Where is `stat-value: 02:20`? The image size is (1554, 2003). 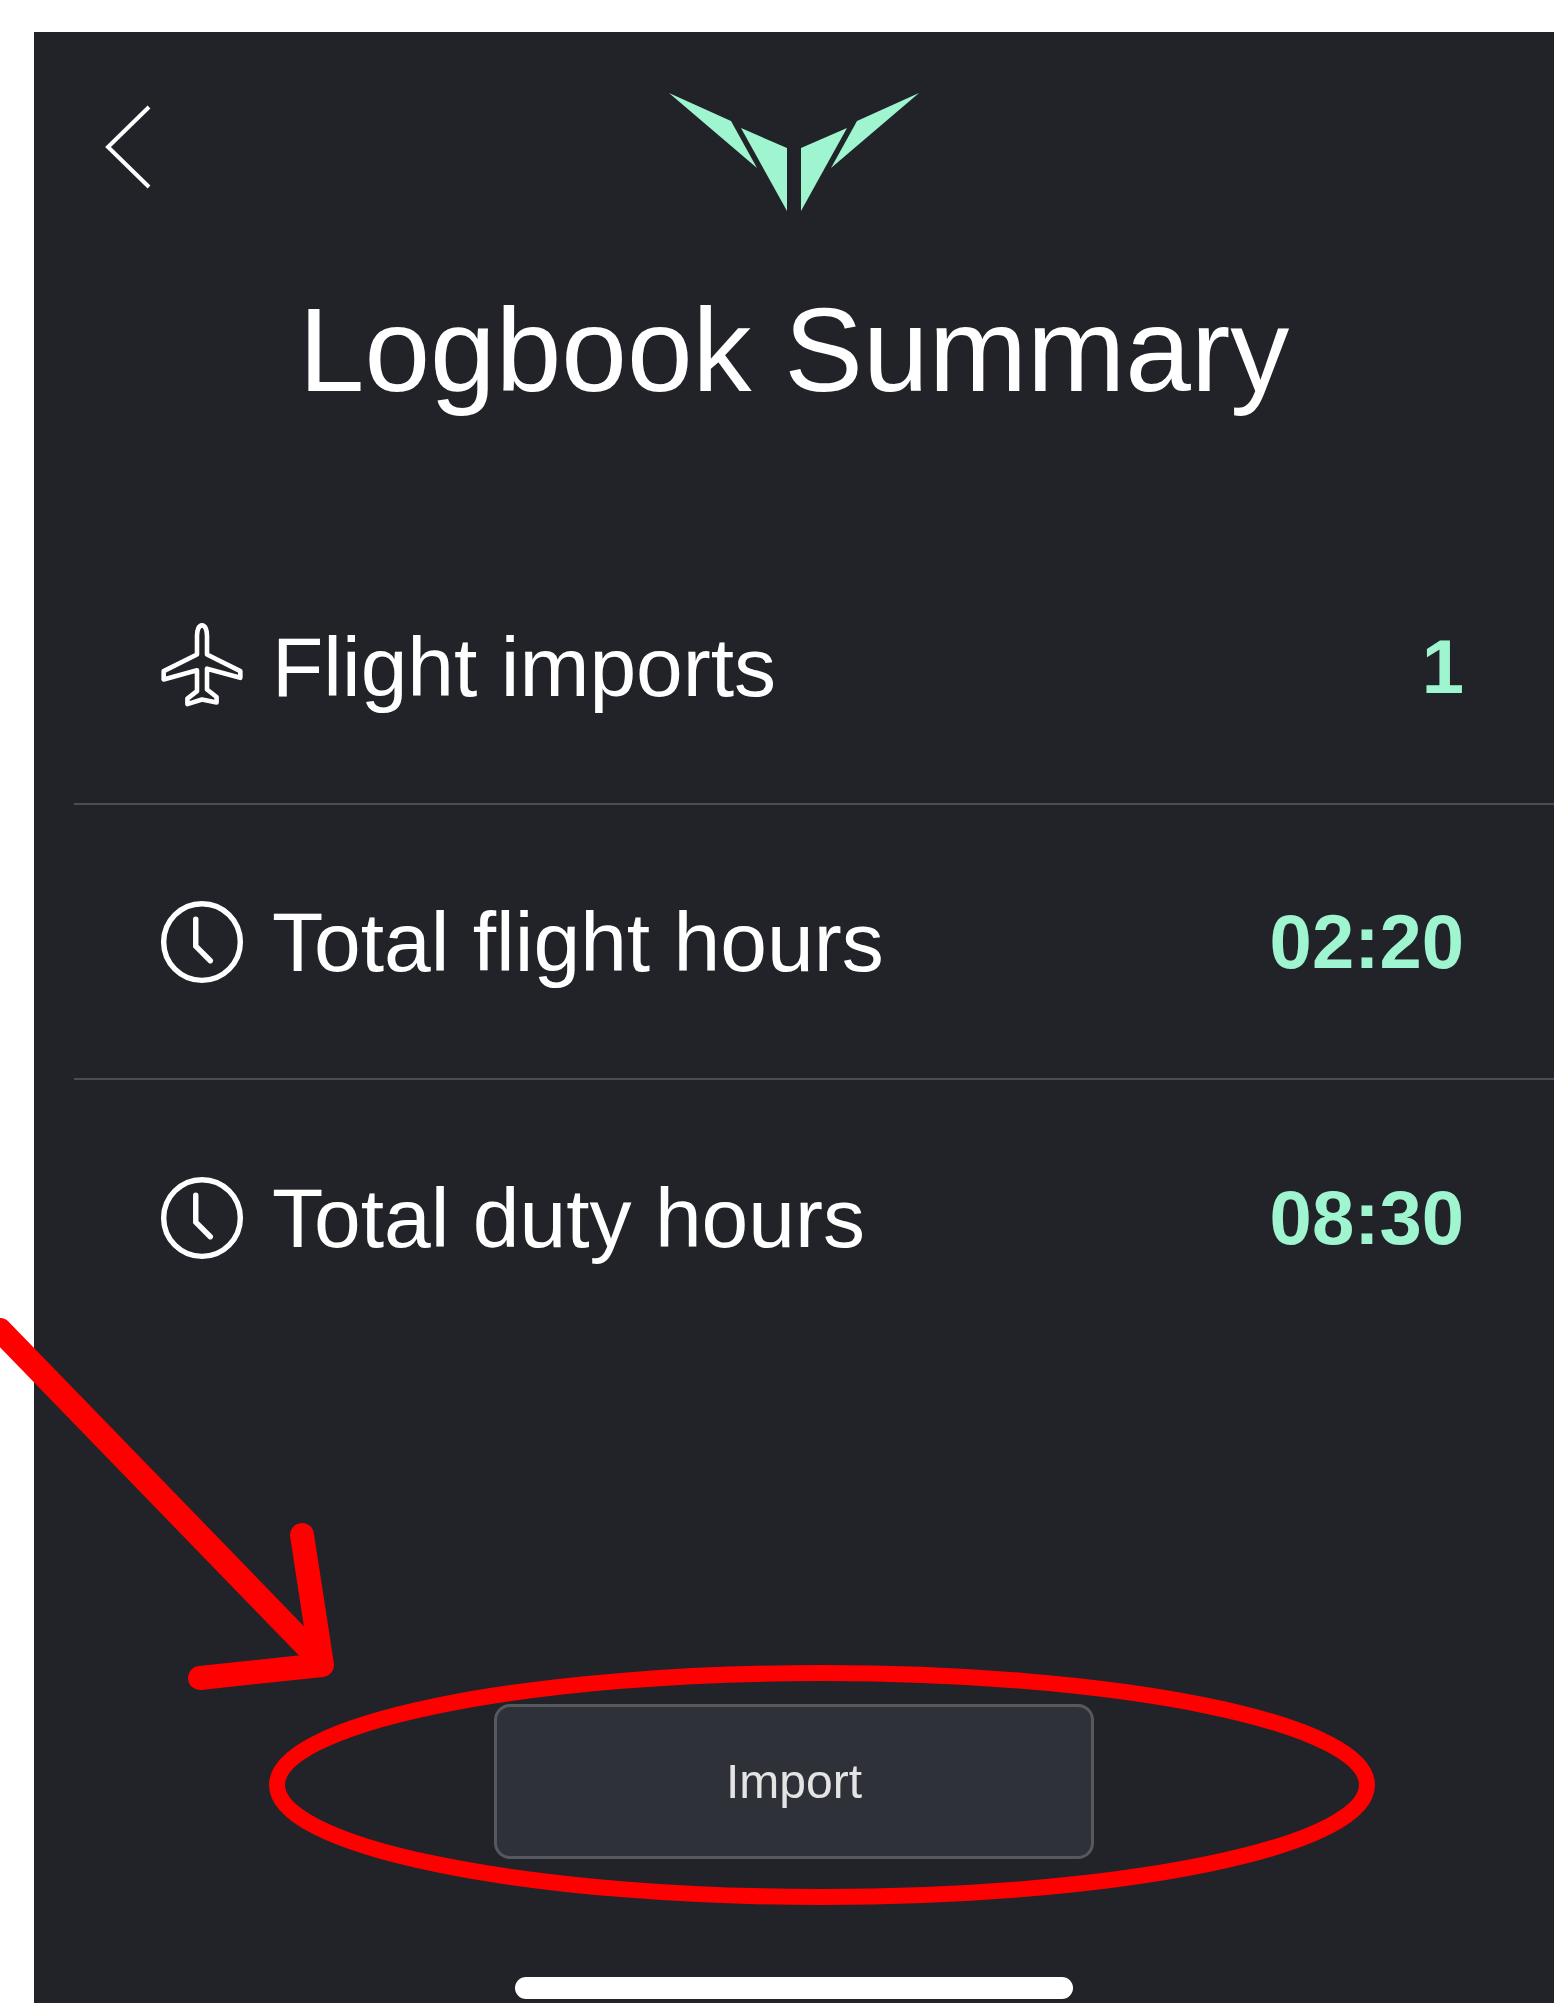
stat-value: 02:20 is located at coordinates (1366, 941).